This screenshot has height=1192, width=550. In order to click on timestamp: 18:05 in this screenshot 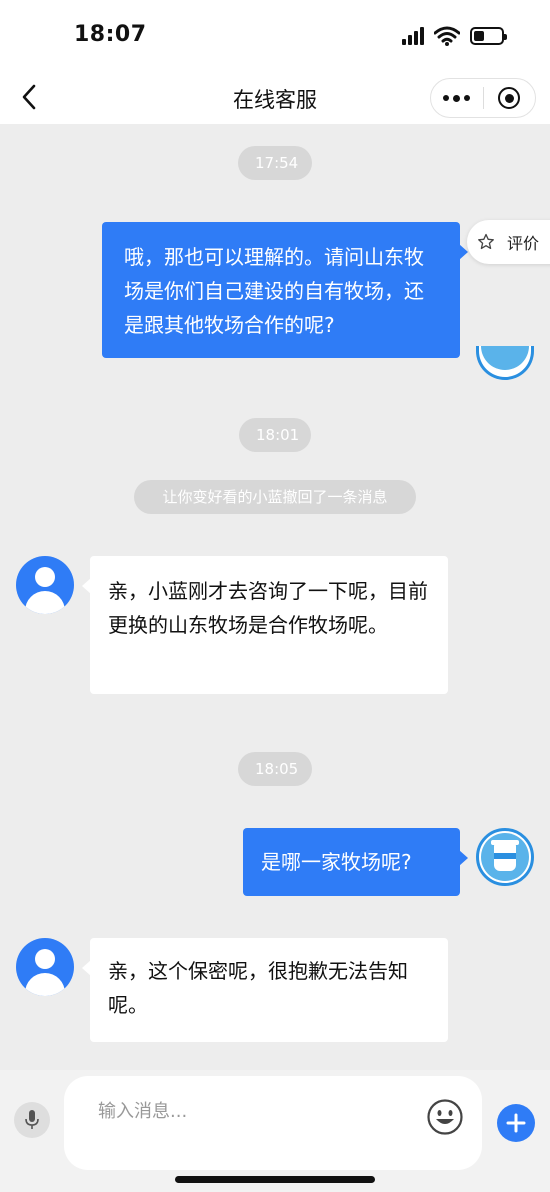, I will do `click(275, 769)`.